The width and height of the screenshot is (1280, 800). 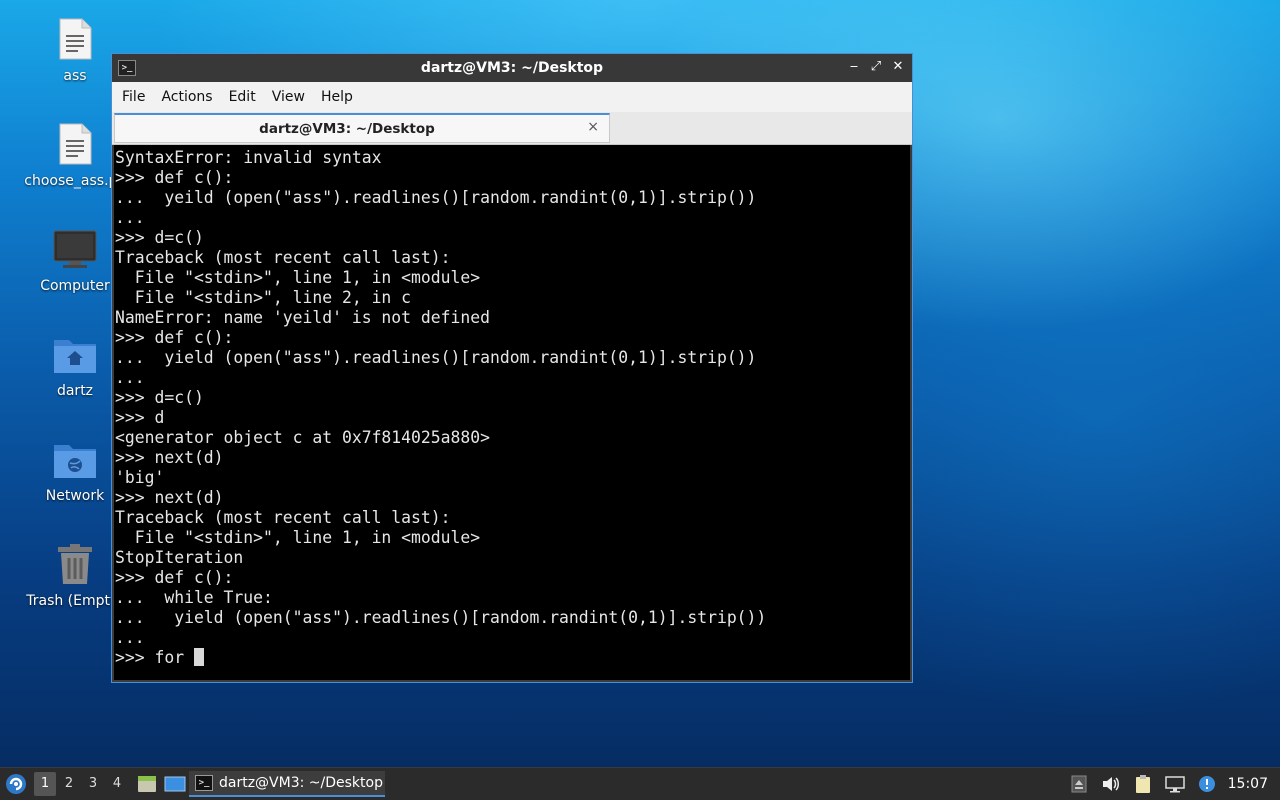 What do you see at coordinates (147, 784) in the screenshot?
I see `file-manager-launcher-icon` at bounding box center [147, 784].